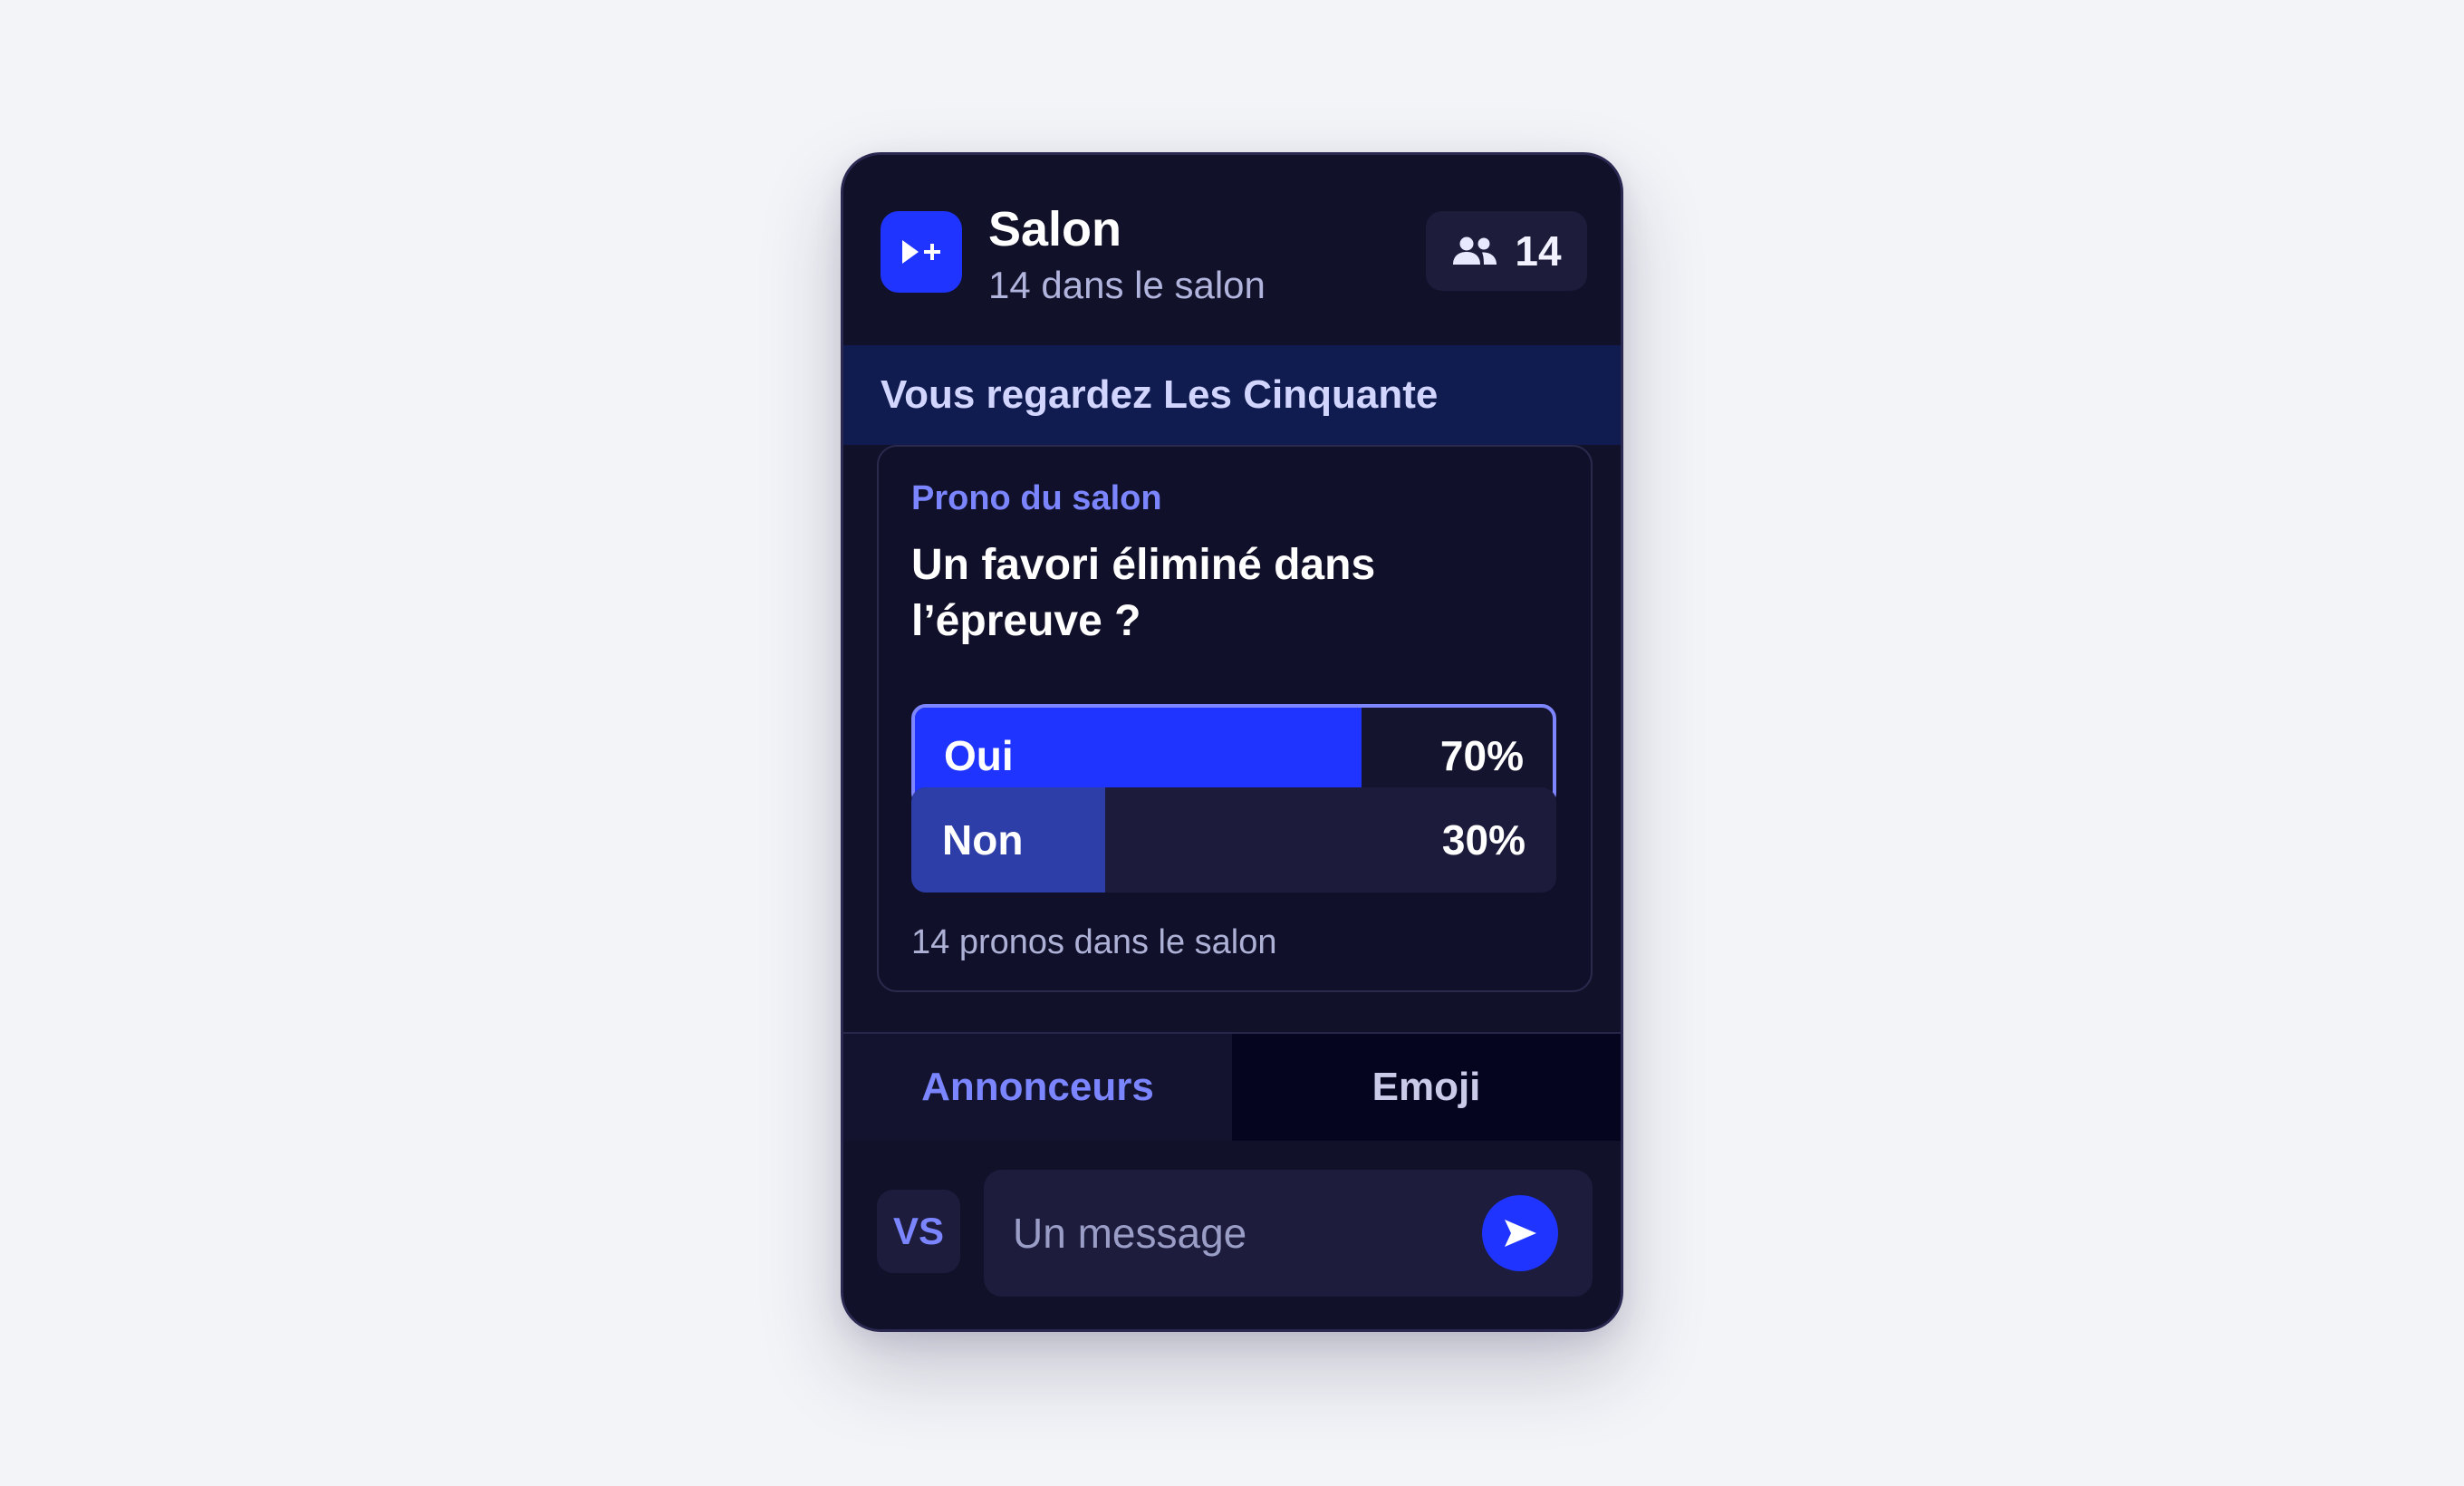  What do you see at coordinates (983, 840) in the screenshot?
I see `poll-option-label: Non` at bounding box center [983, 840].